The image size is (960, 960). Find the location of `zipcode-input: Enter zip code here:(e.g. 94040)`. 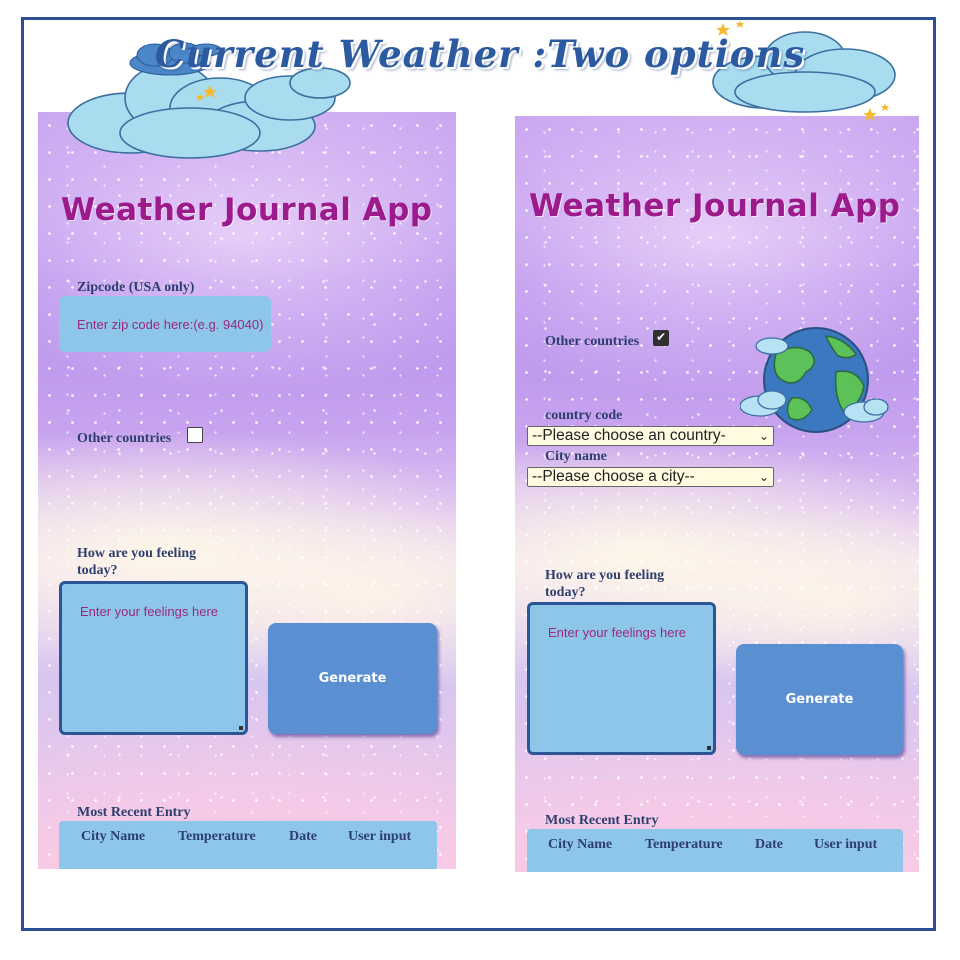

zipcode-input: Enter zip code here:(e.g. 94040) is located at coordinates (165, 324).